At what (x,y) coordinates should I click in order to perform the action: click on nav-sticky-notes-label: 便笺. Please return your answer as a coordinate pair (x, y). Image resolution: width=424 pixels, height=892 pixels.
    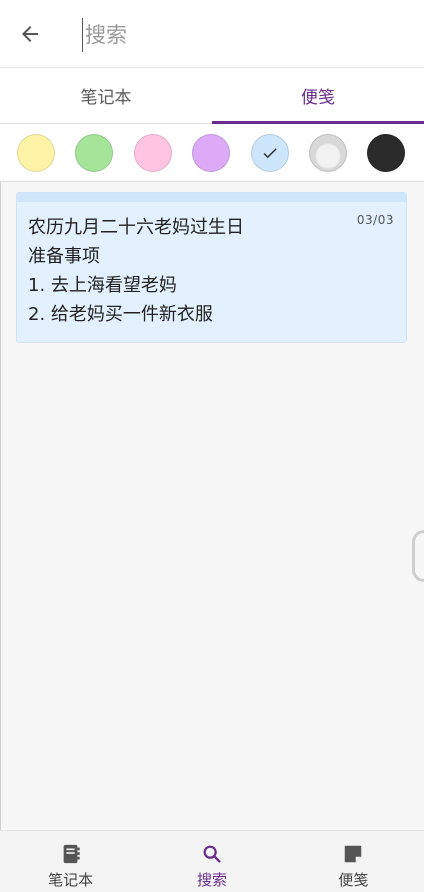
    Looking at the image, I should click on (353, 880).